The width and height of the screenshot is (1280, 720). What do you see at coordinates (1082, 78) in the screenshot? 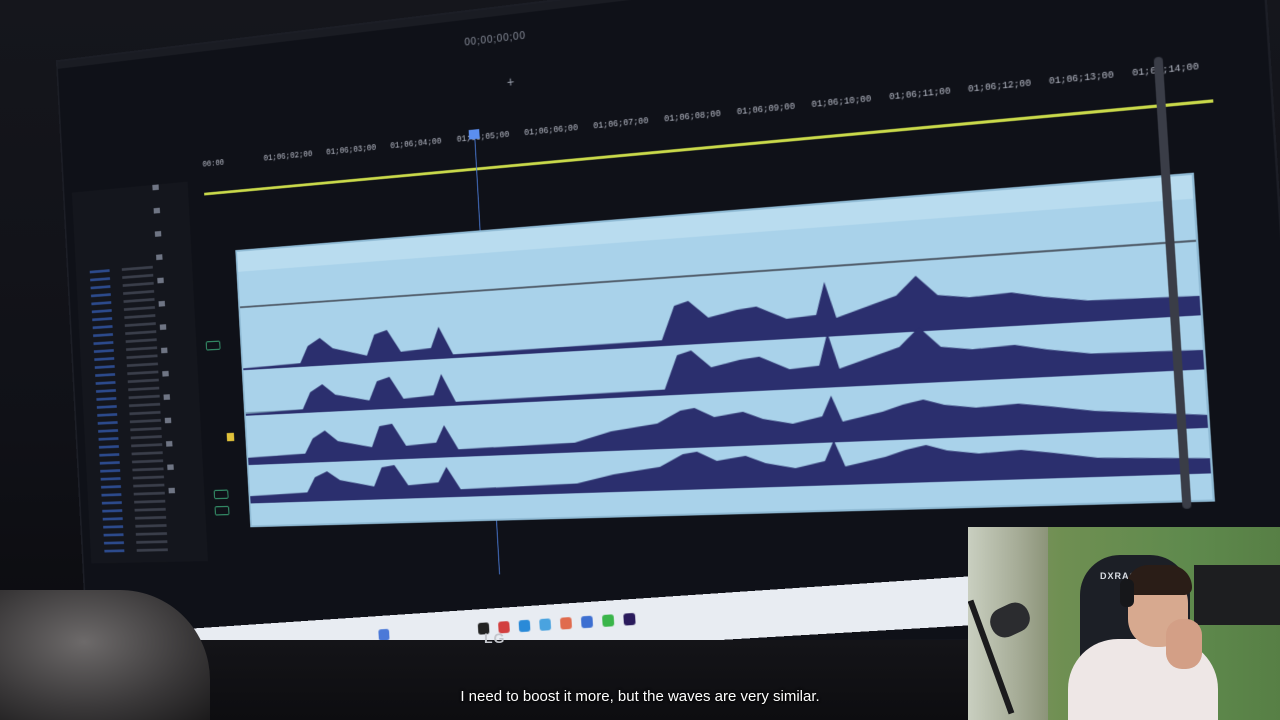
I see `ruler-tick-label: 01;06;13;00` at bounding box center [1082, 78].